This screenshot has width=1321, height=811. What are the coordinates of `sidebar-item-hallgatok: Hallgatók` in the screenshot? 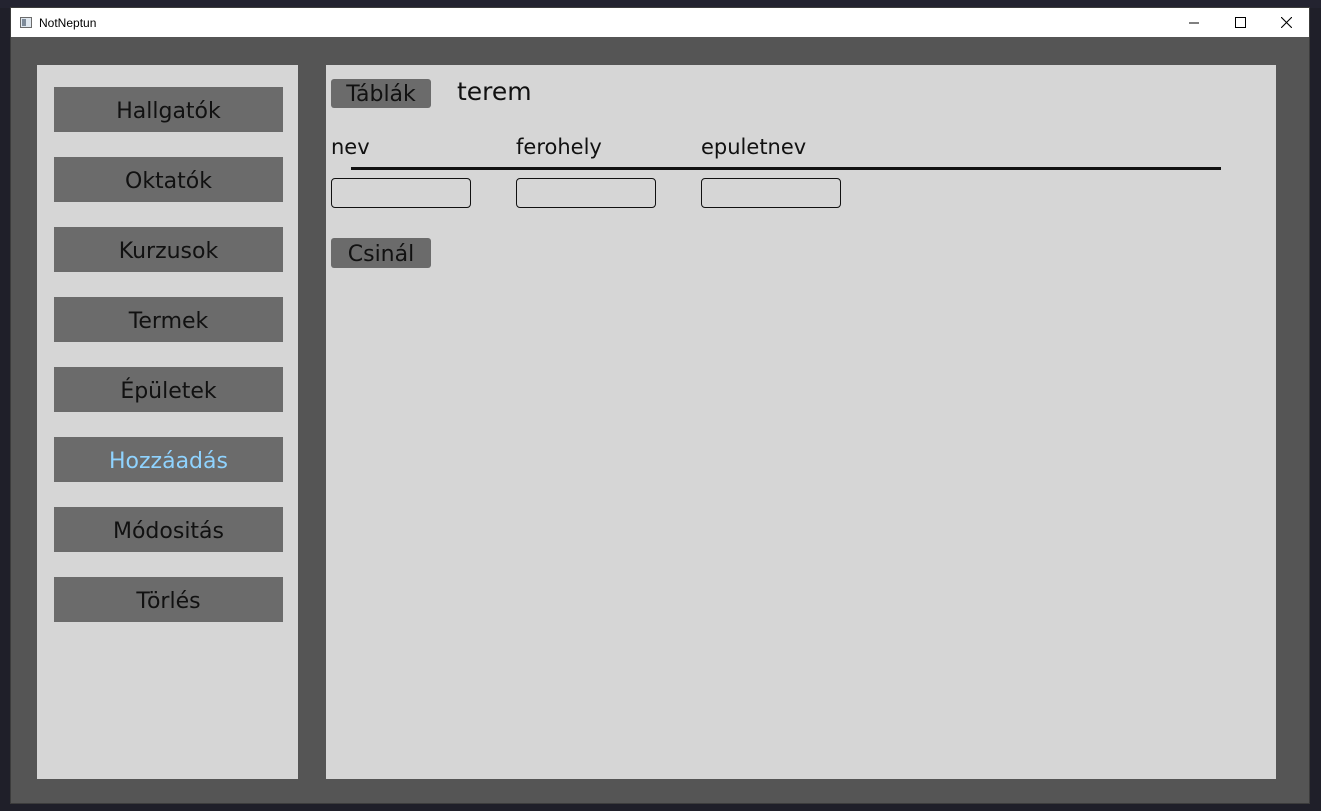 It's located at (168, 109).